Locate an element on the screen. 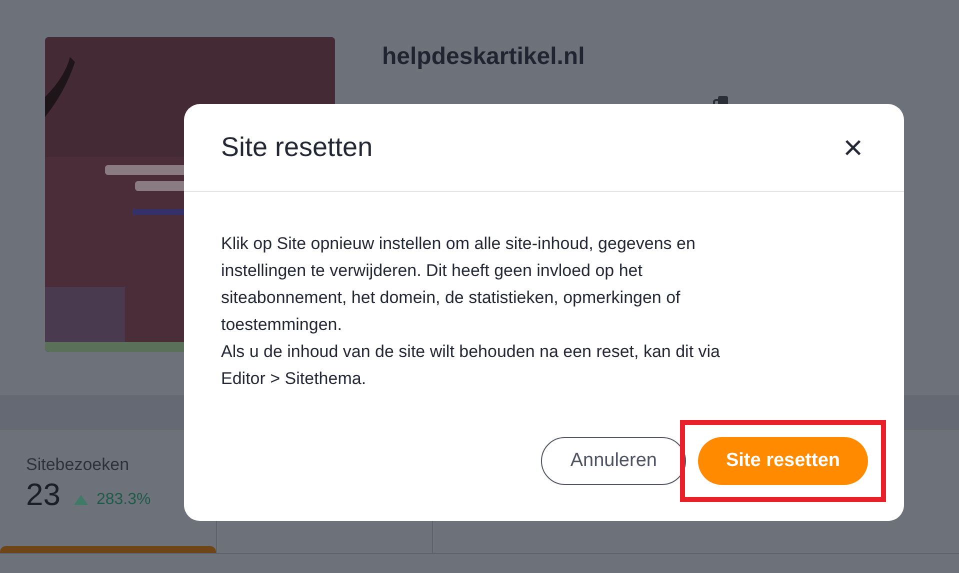 This screenshot has height=573, width=959. dialog-title: Site resetten is located at coordinates (297, 147).